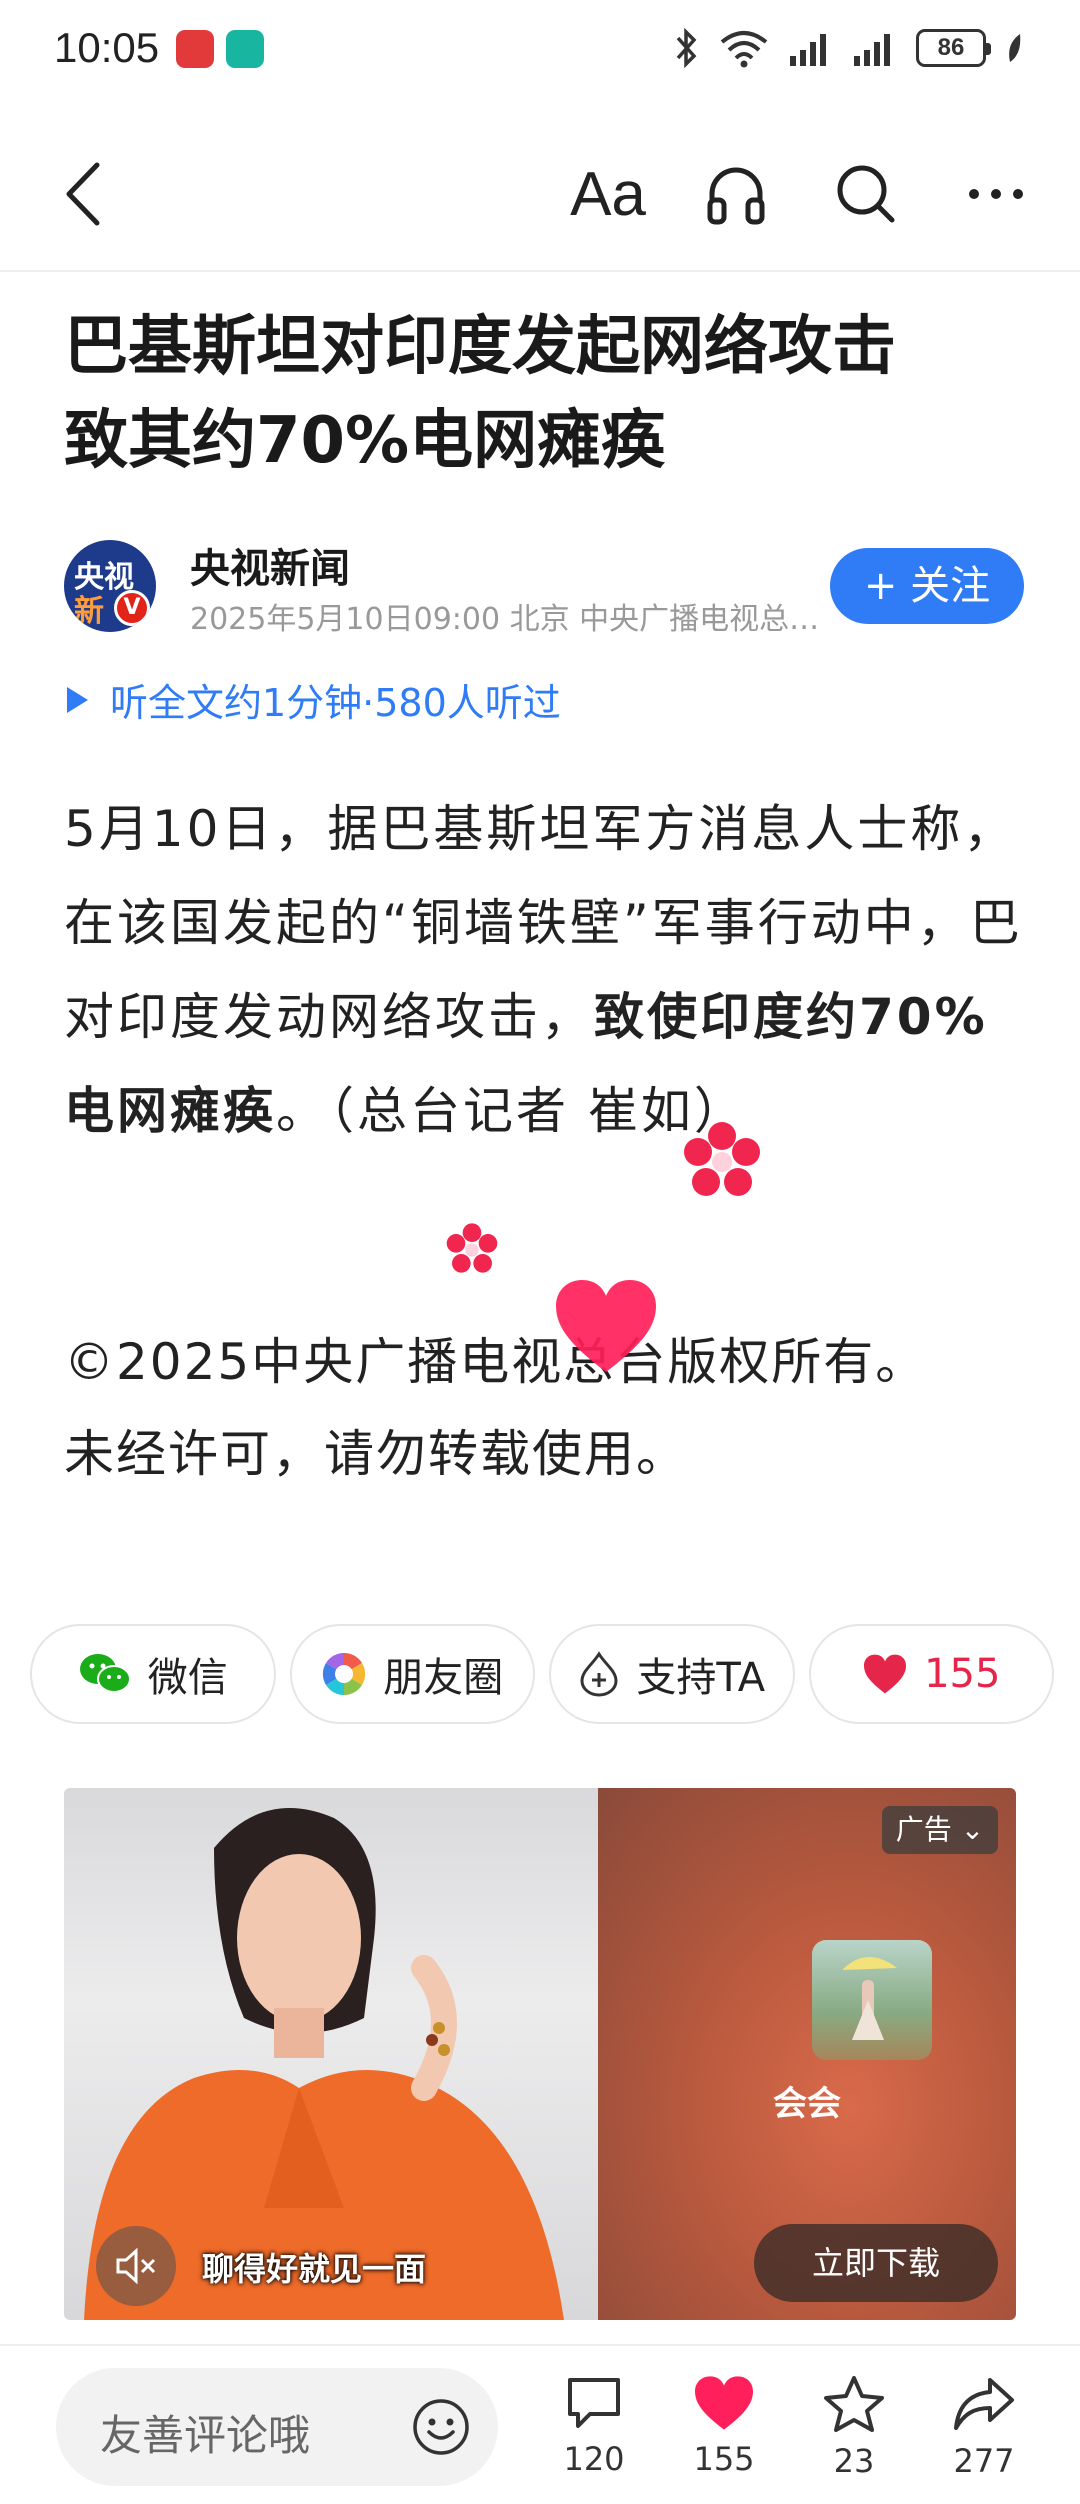  I want to click on like-button: 155, so click(931, 1674).